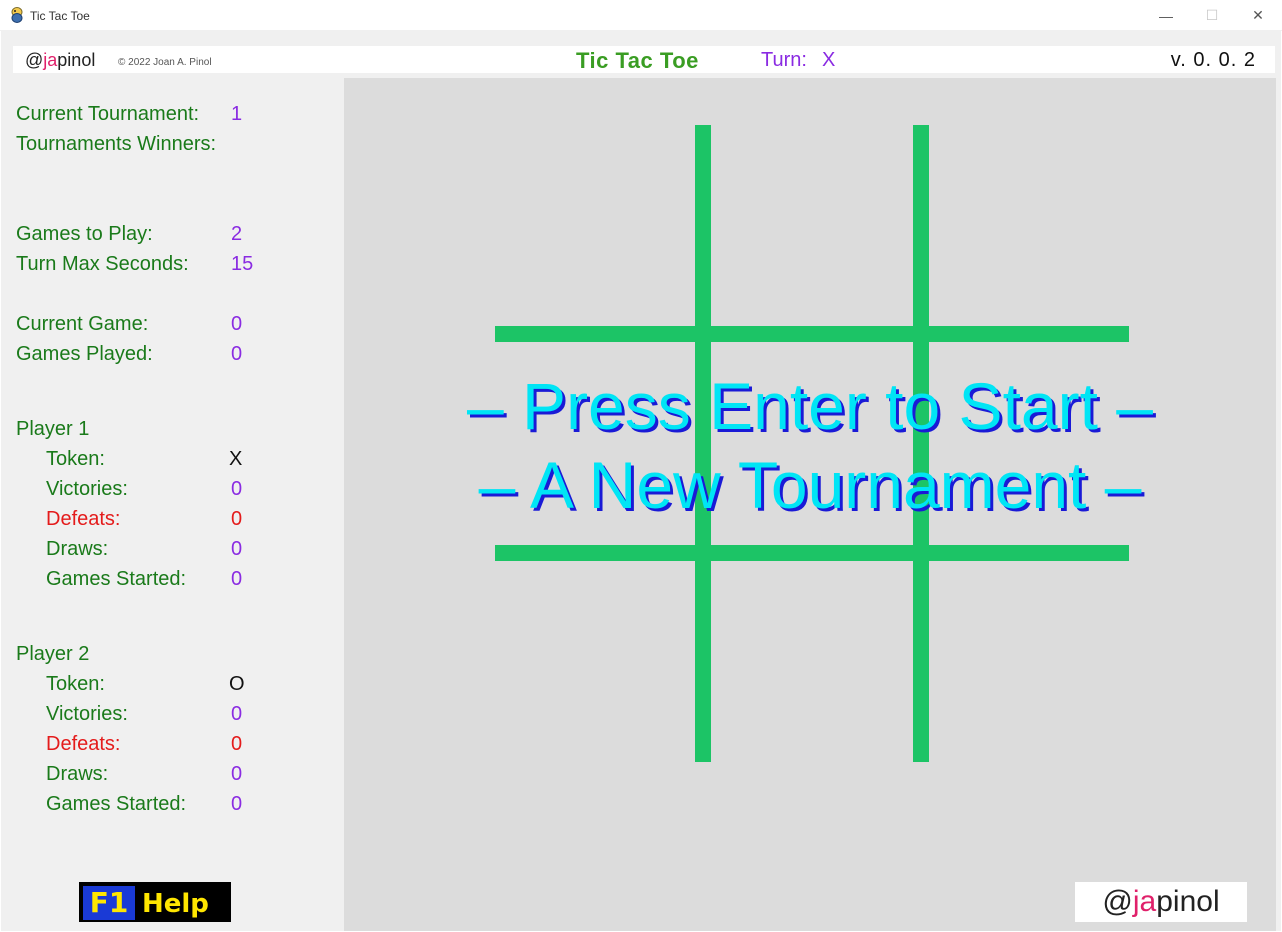 The image size is (1282, 932). I want to click on player2-victories-label: Victories:, so click(87, 714).